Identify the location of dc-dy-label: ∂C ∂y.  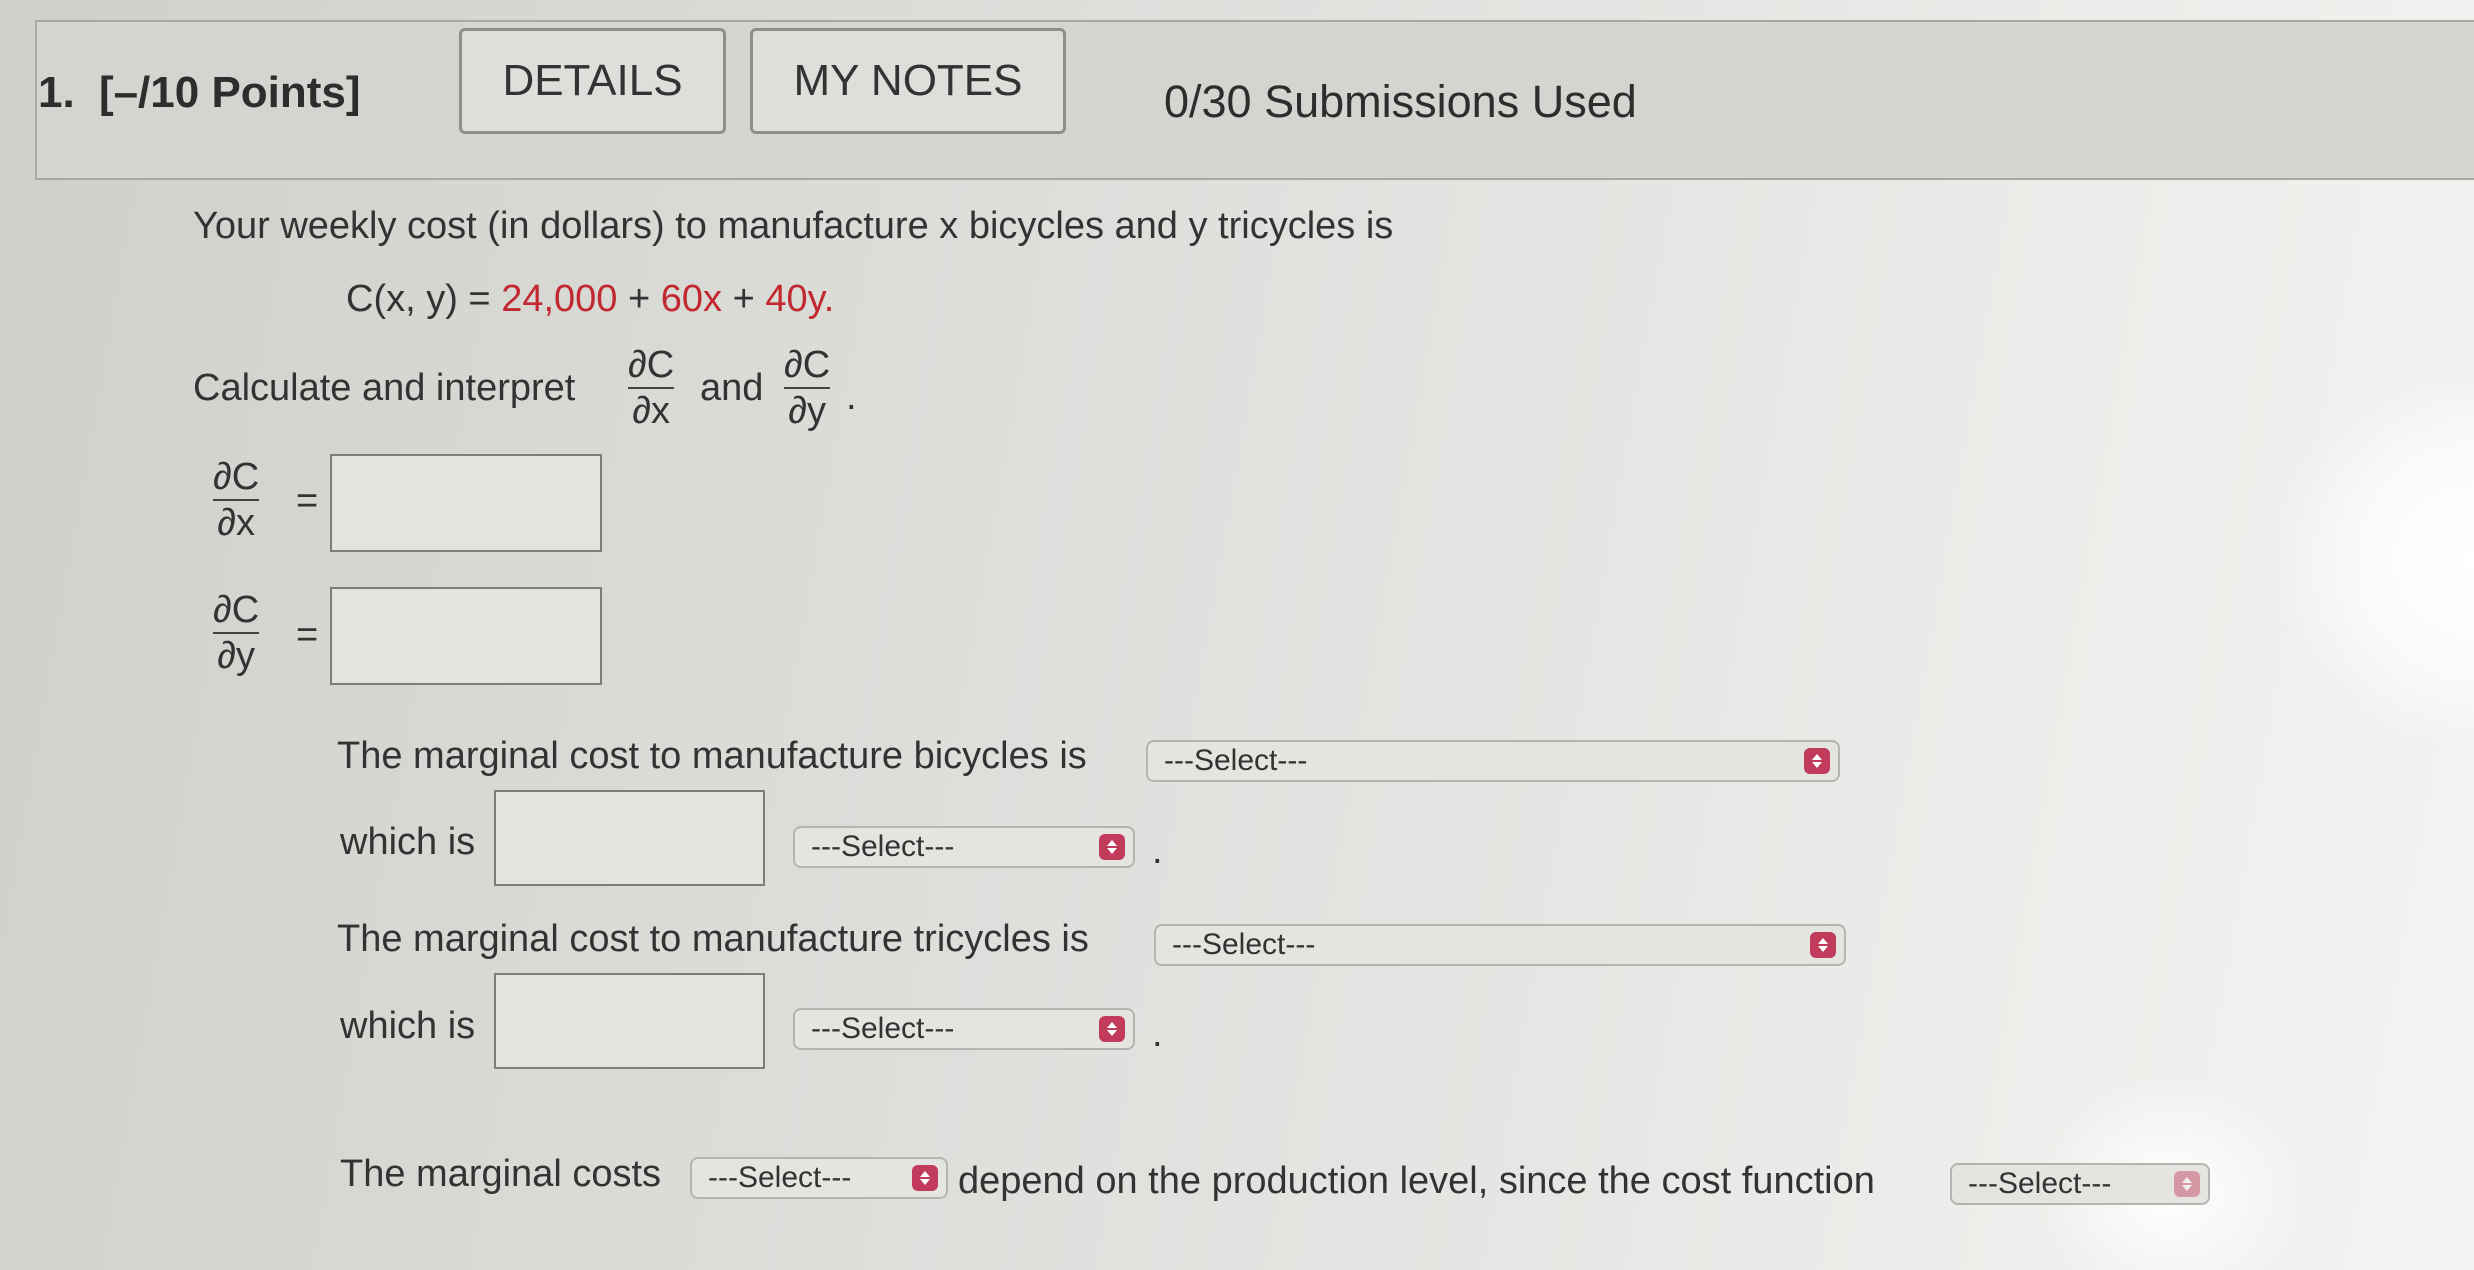
(236, 633).